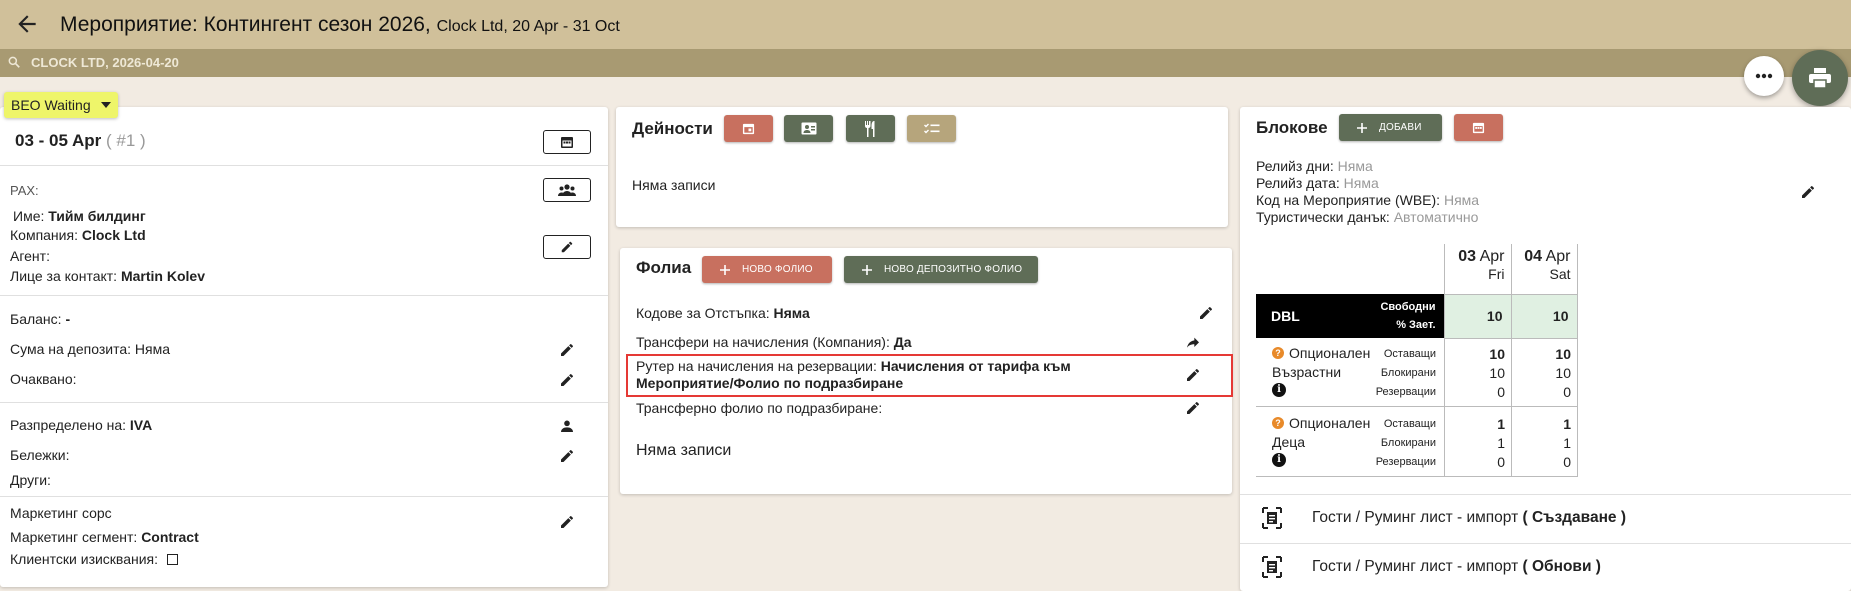 Image resolution: width=1851 pixels, height=591 pixels. I want to click on event-dates: 03 - 05 Apr ( #1 ), so click(80, 140).